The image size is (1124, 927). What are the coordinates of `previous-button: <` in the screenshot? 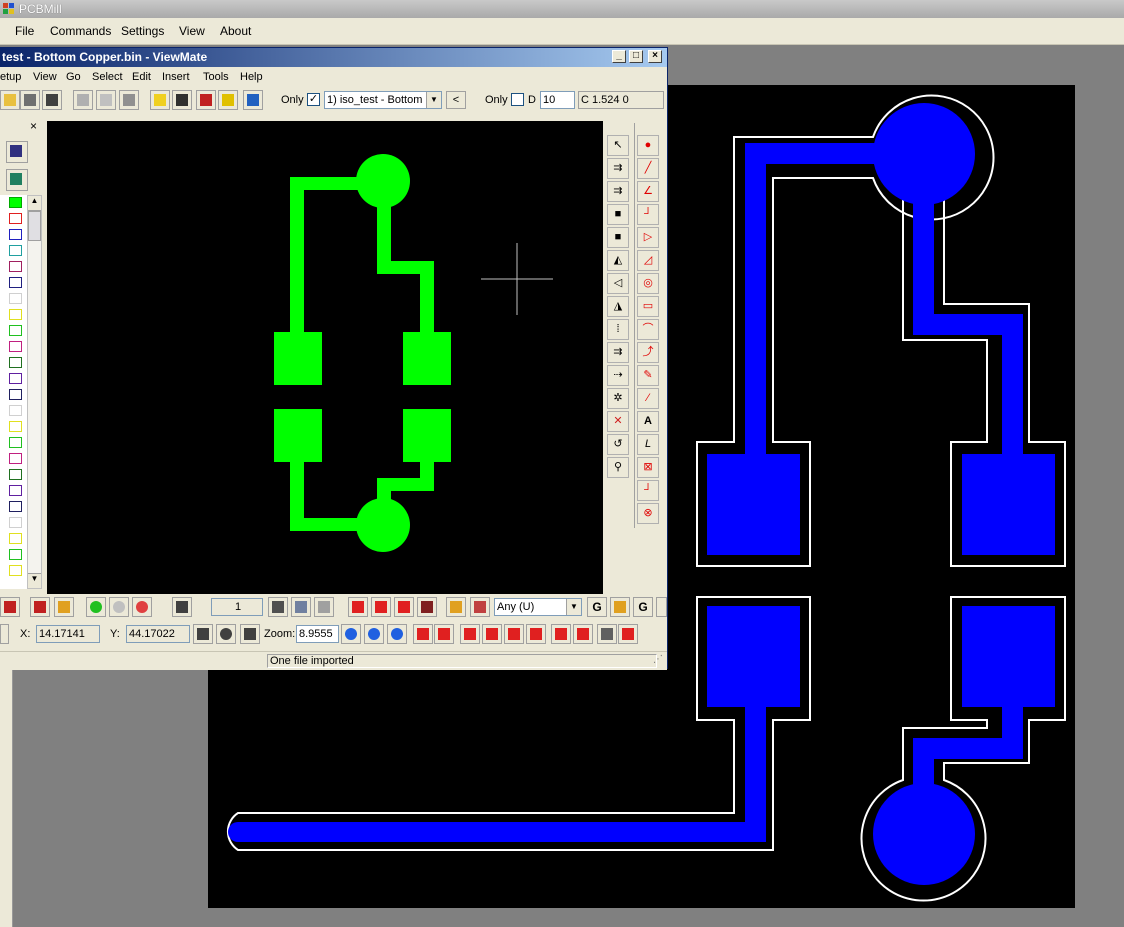 It's located at (456, 100).